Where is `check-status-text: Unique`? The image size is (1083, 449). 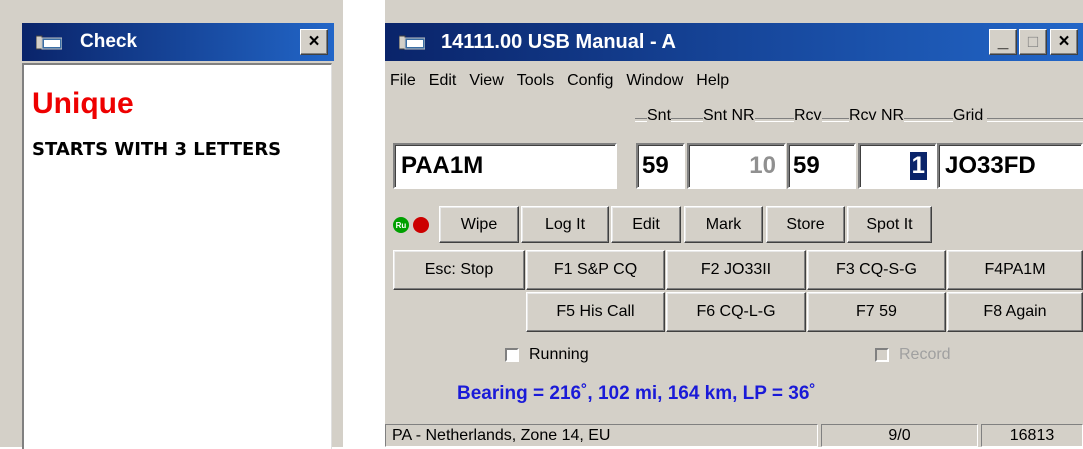
check-status-text: Unique is located at coordinates (83, 103).